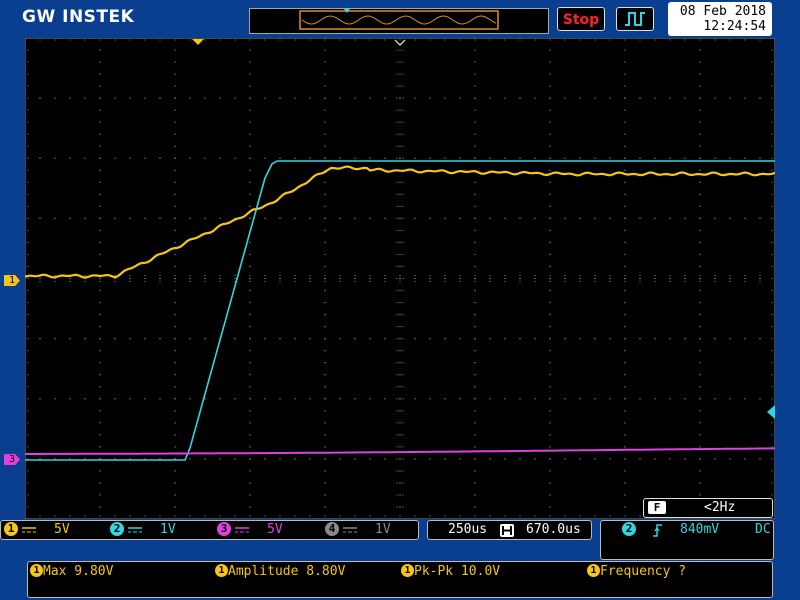 The image size is (800, 600). Describe the element at coordinates (581, 19) in the screenshot. I see `run-stop-button: Stop` at that location.